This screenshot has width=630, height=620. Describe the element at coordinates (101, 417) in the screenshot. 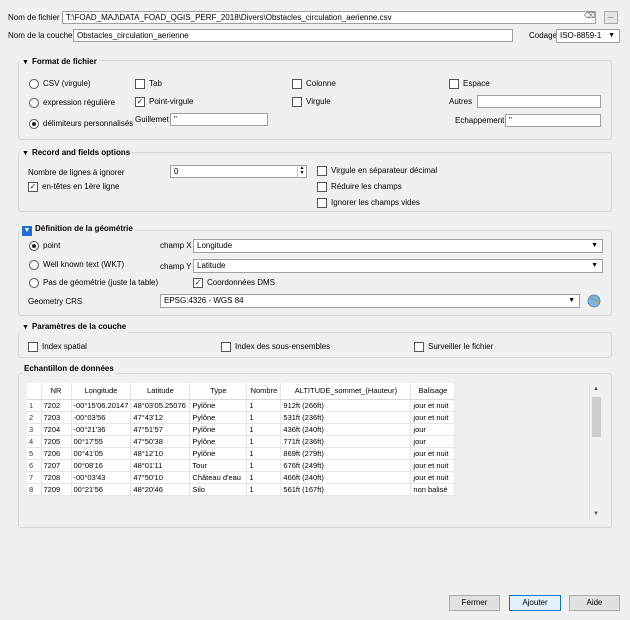

I see `table-cell: -00°03'56` at that location.